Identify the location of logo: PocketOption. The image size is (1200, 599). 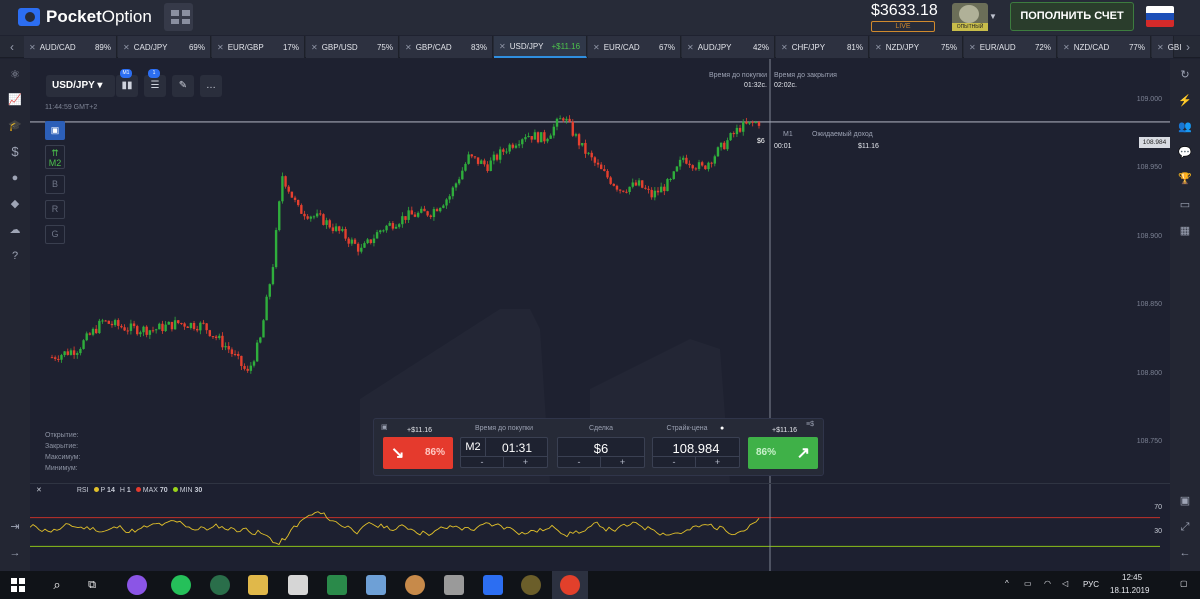
(85, 17).